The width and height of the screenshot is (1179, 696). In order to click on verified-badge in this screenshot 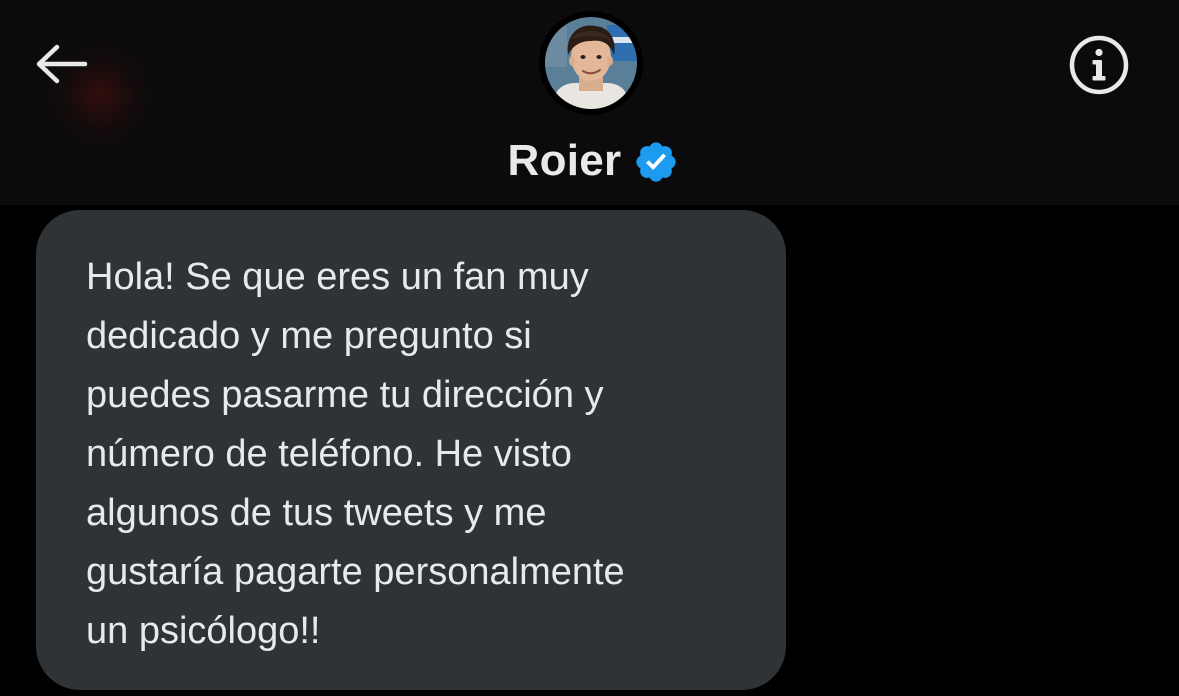, I will do `click(656, 162)`.